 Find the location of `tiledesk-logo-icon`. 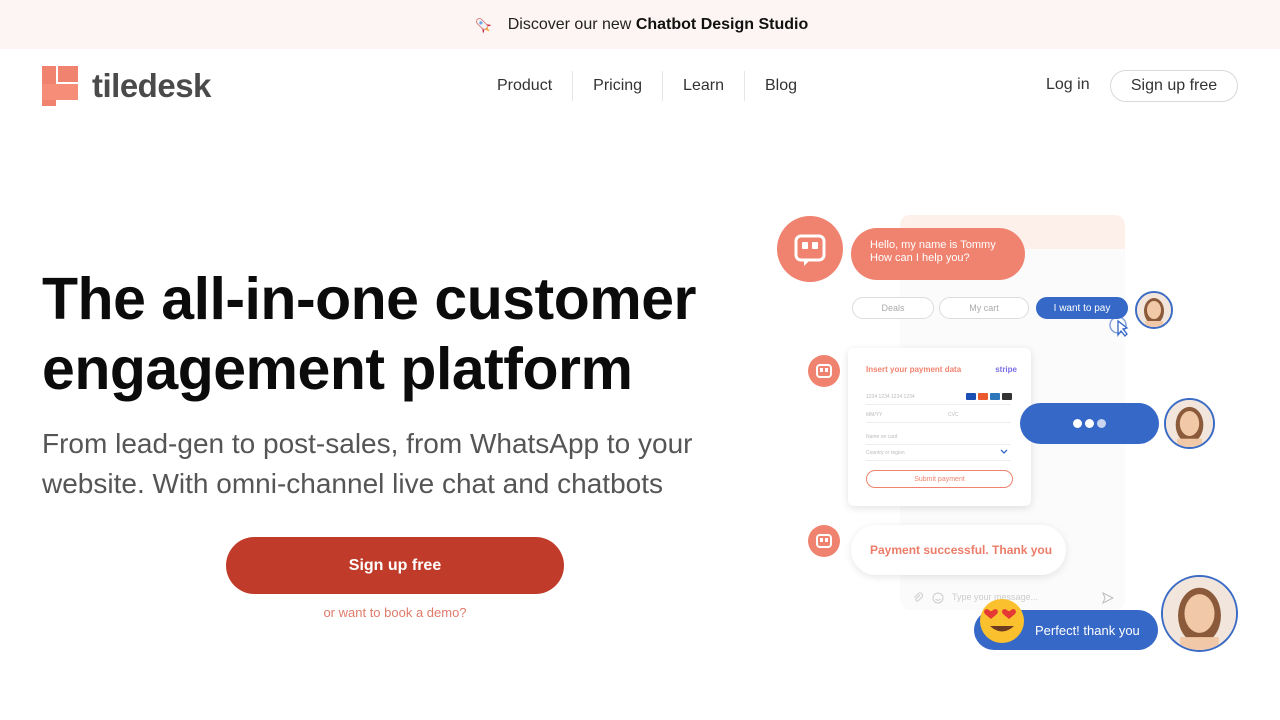

tiledesk-logo-icon is located at coordinates (60, 86).